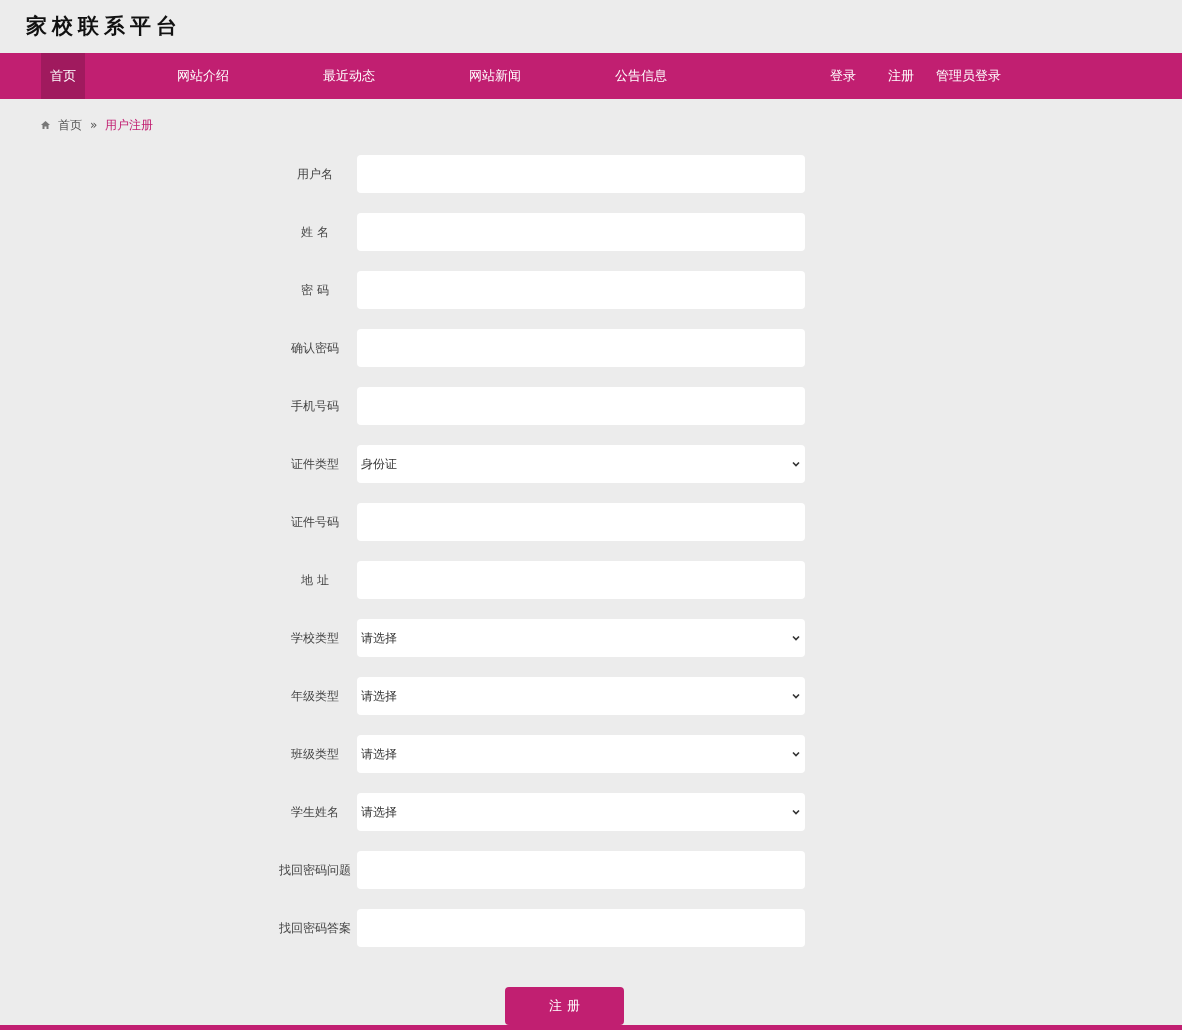  I want to click on home-icon, so click(45, 125).